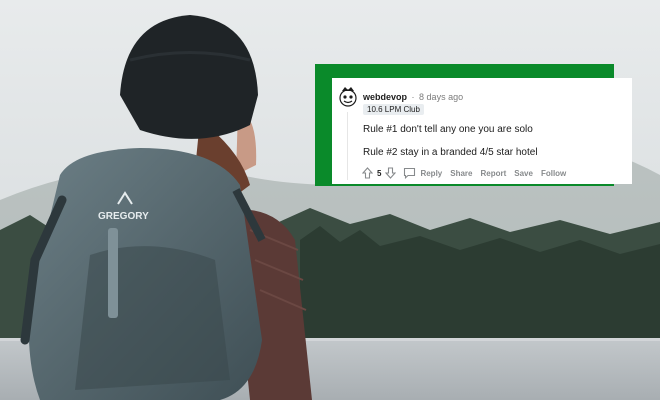  I want to click on timestamp: 8 days ago, so click(441, 97).